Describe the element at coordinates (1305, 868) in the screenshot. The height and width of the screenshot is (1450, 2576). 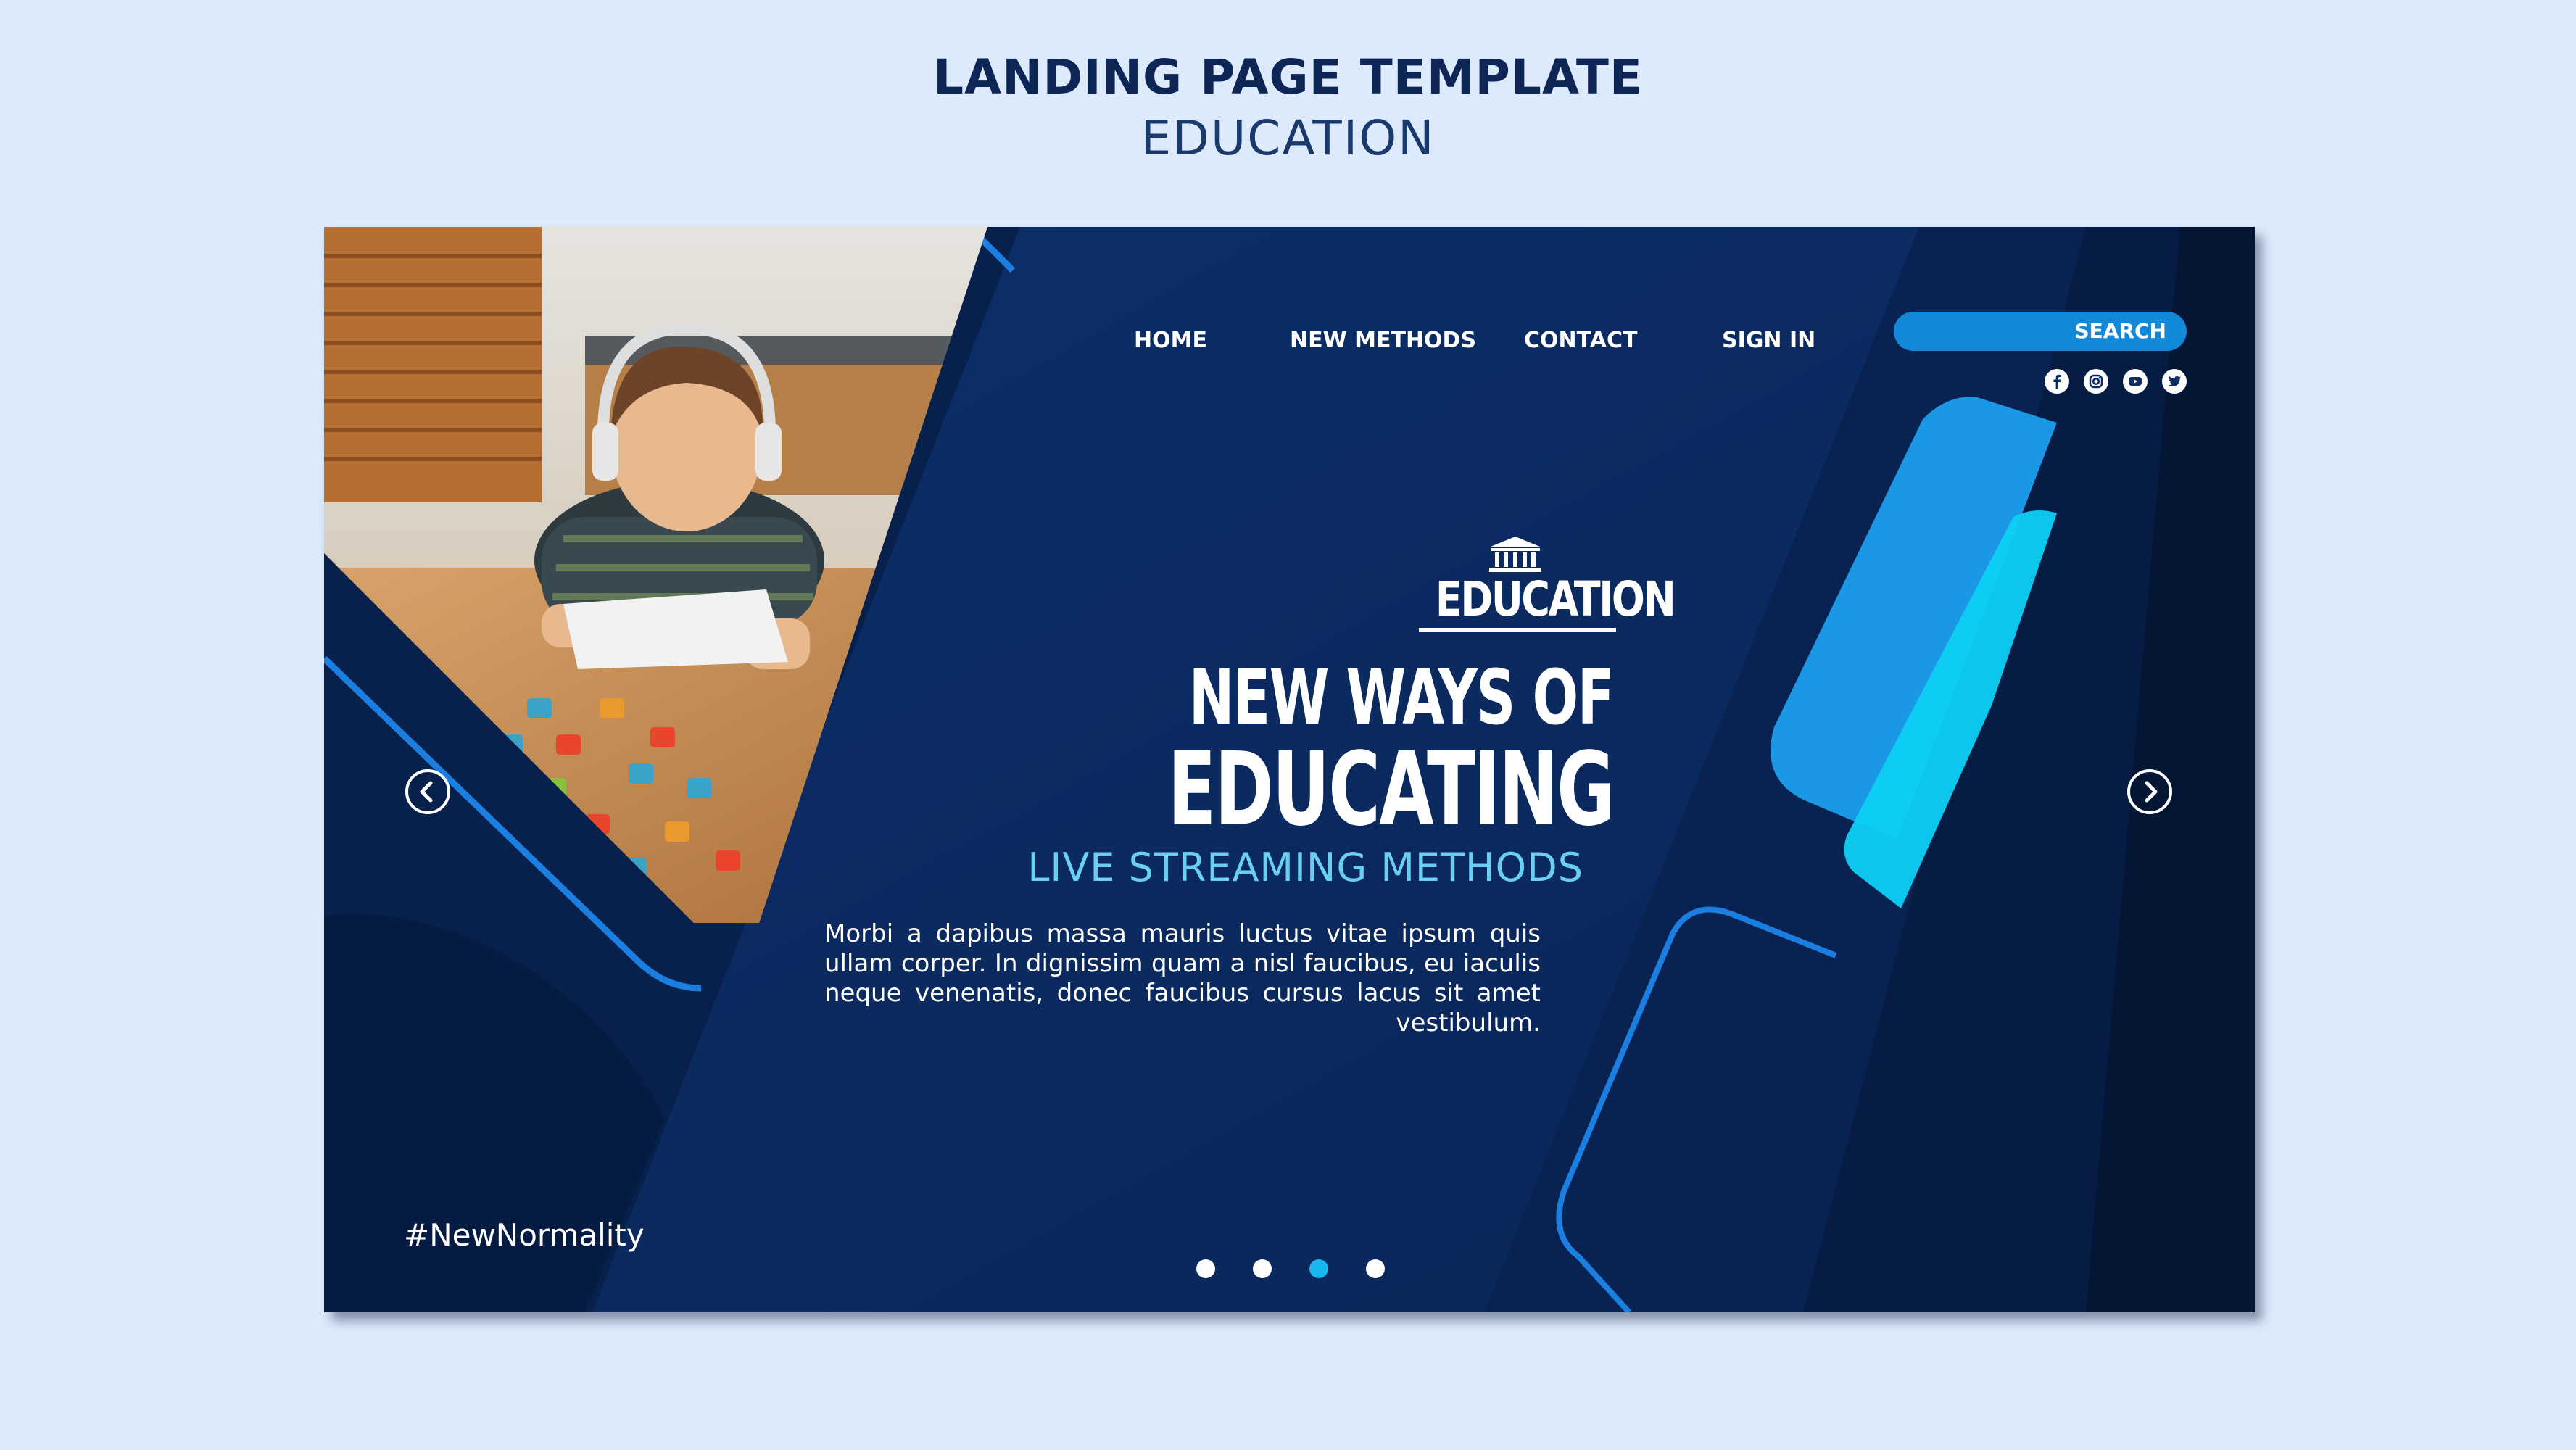
I see `subheading: LIVE STREAMING METHODS` at that location.